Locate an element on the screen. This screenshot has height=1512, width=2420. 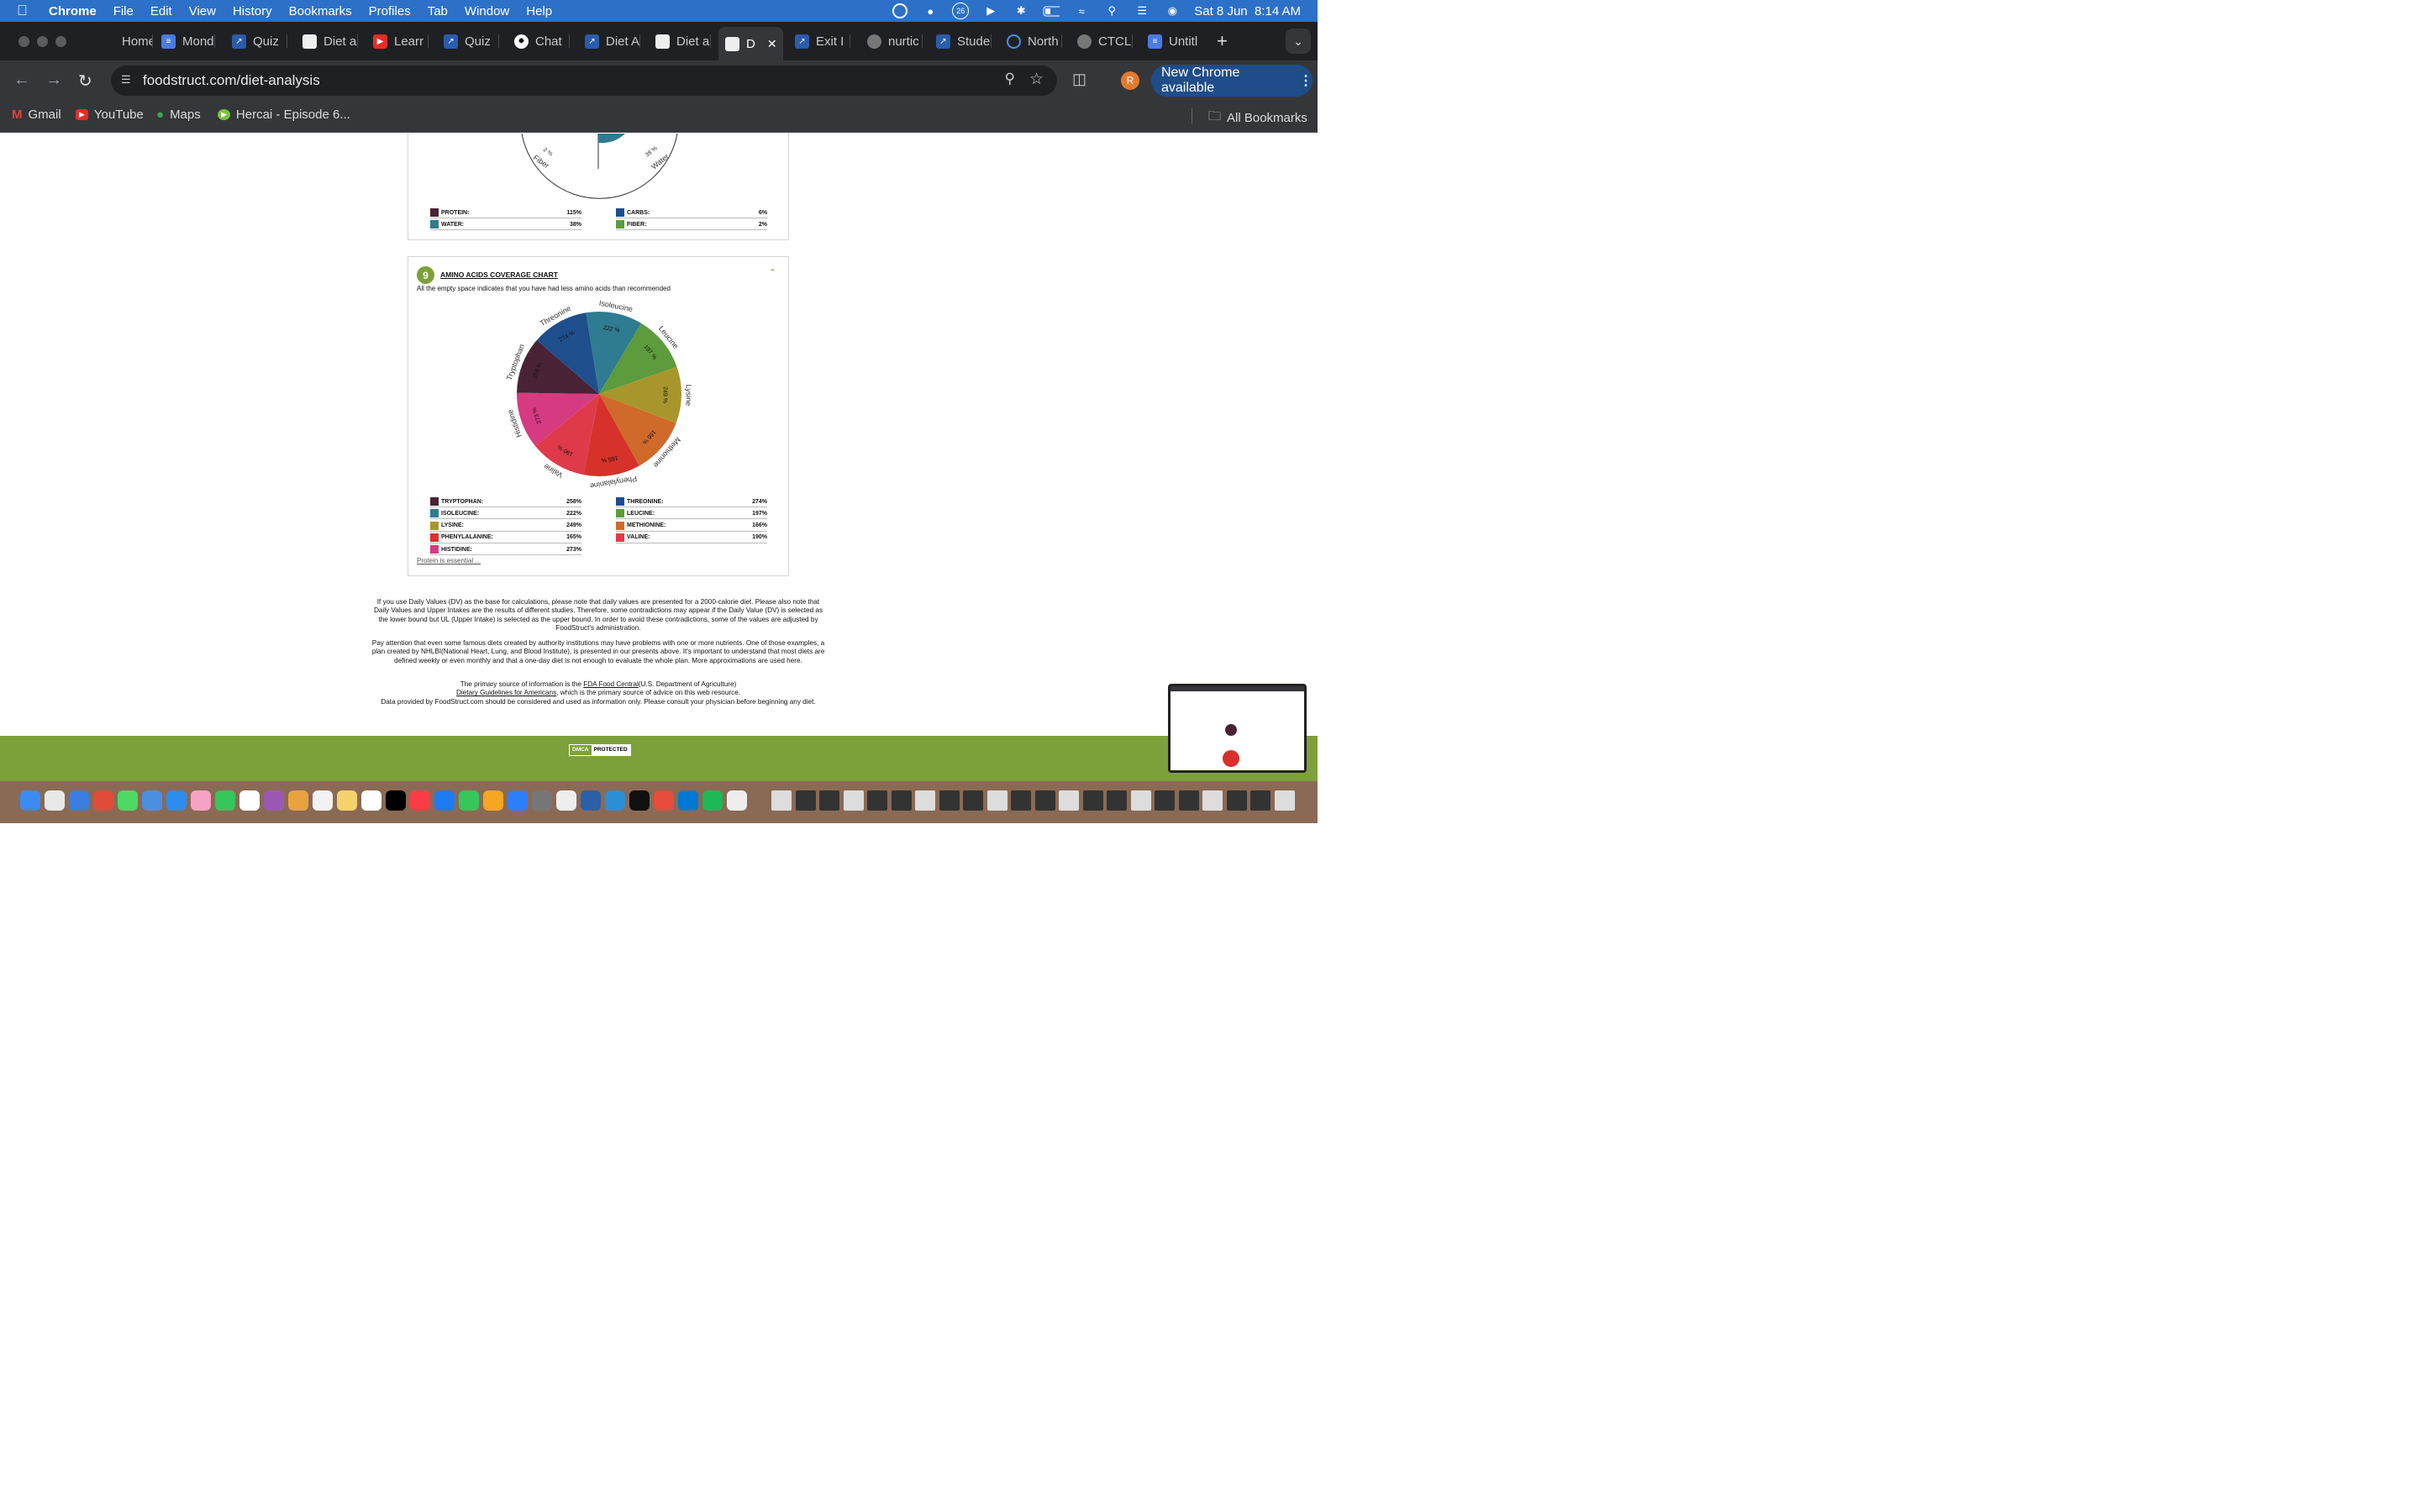
tab-north: North is located at coordinates (1034, 41).